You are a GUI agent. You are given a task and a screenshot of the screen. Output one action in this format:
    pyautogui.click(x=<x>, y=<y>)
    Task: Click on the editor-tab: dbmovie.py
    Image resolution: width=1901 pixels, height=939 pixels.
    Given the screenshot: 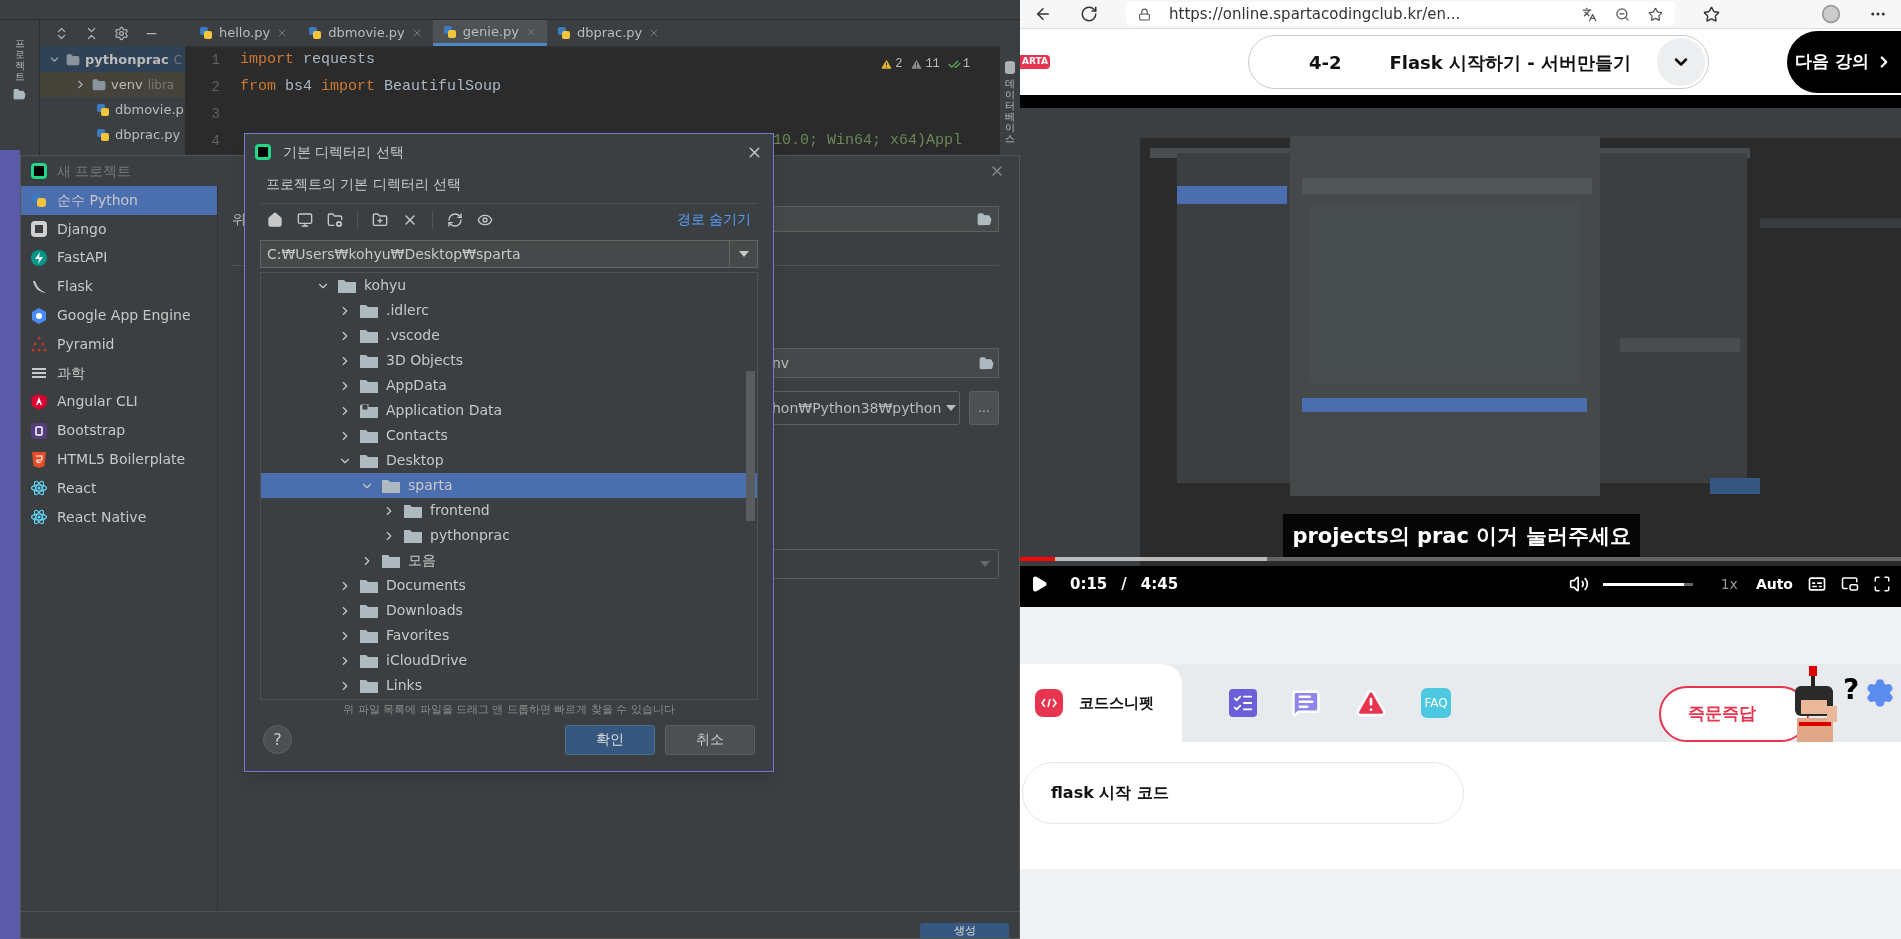 What is the action you would take?
    pyautogui.click(x=365, y=33)
    